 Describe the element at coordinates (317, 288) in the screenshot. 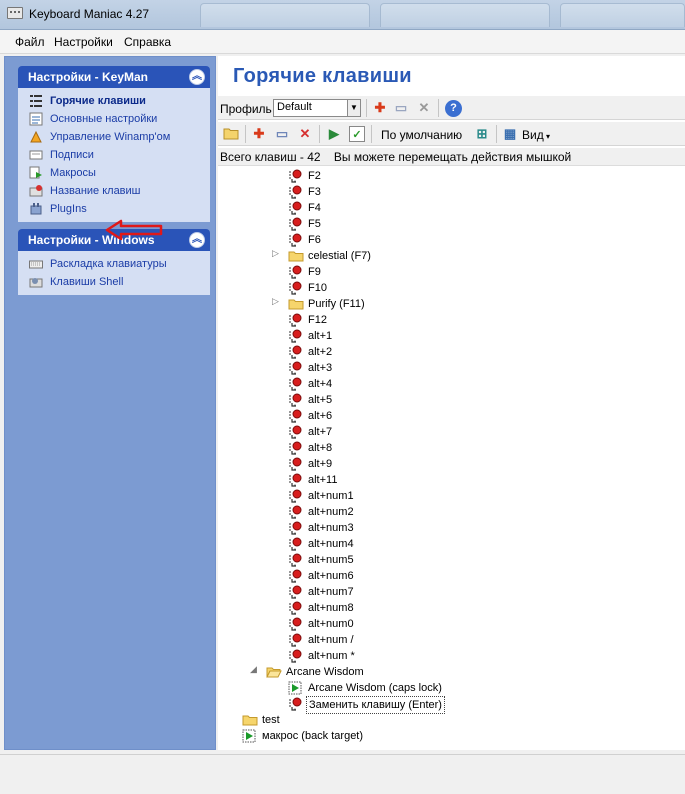

I see `tree-node-label: F10` at that location.